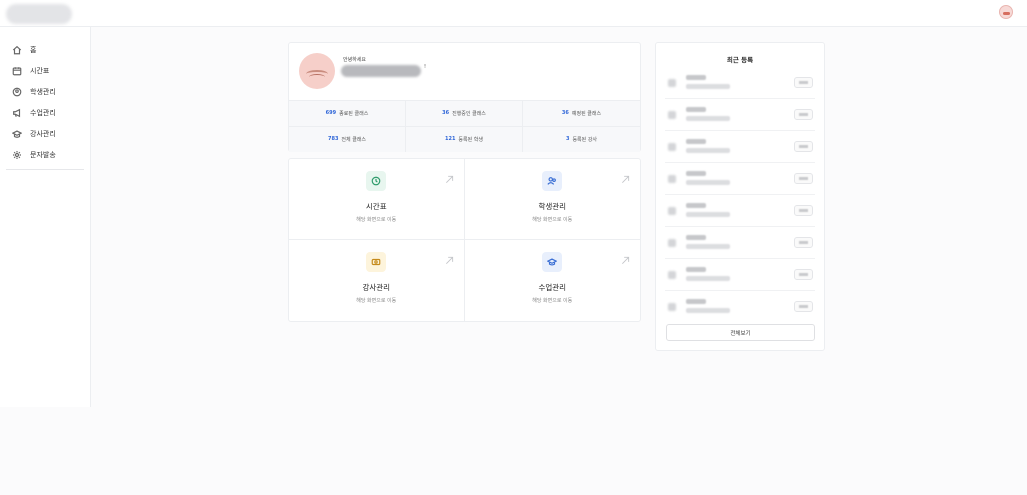  Describe the element at coordinates (425, 67) in the screenshot. I see `greeting-suffix: !` at that location.